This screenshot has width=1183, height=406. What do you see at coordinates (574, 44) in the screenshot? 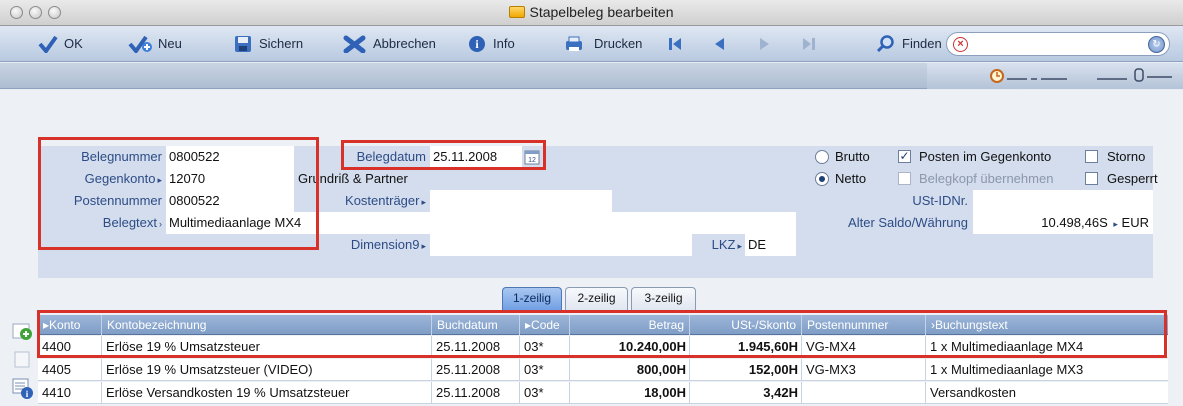
I see `printer-icon` at bounding box center [574, 44].